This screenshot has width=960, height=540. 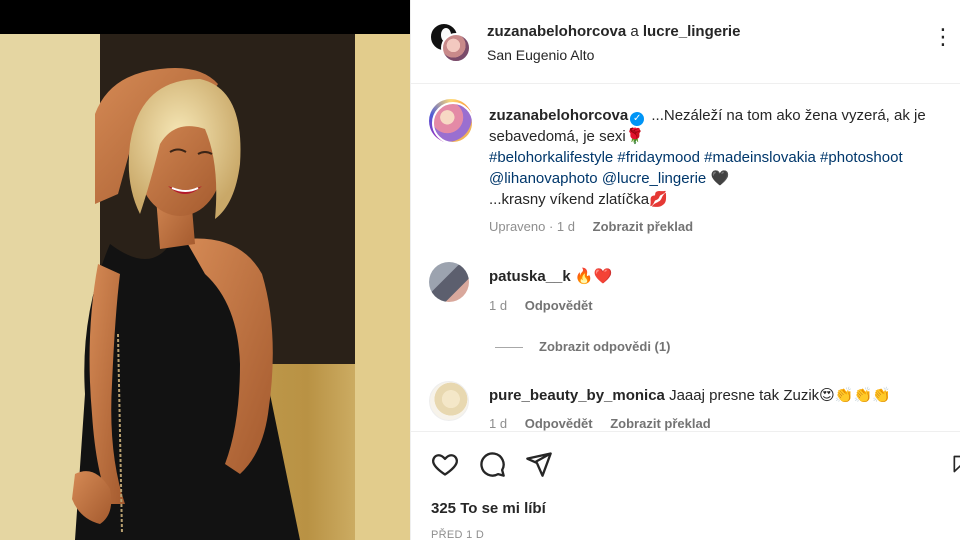 I want to click on comment: patuska__k 🔥❤️, so click(x=550, y=276).